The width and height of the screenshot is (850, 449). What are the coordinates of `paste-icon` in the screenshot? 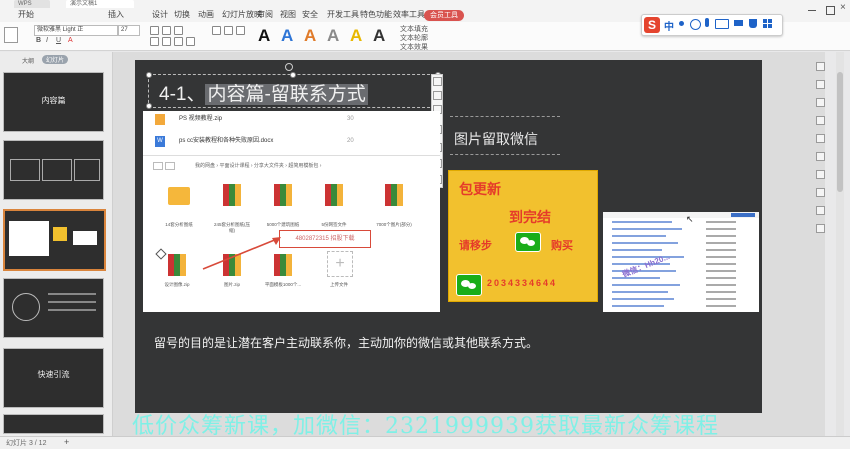 It's located at (11, 35).